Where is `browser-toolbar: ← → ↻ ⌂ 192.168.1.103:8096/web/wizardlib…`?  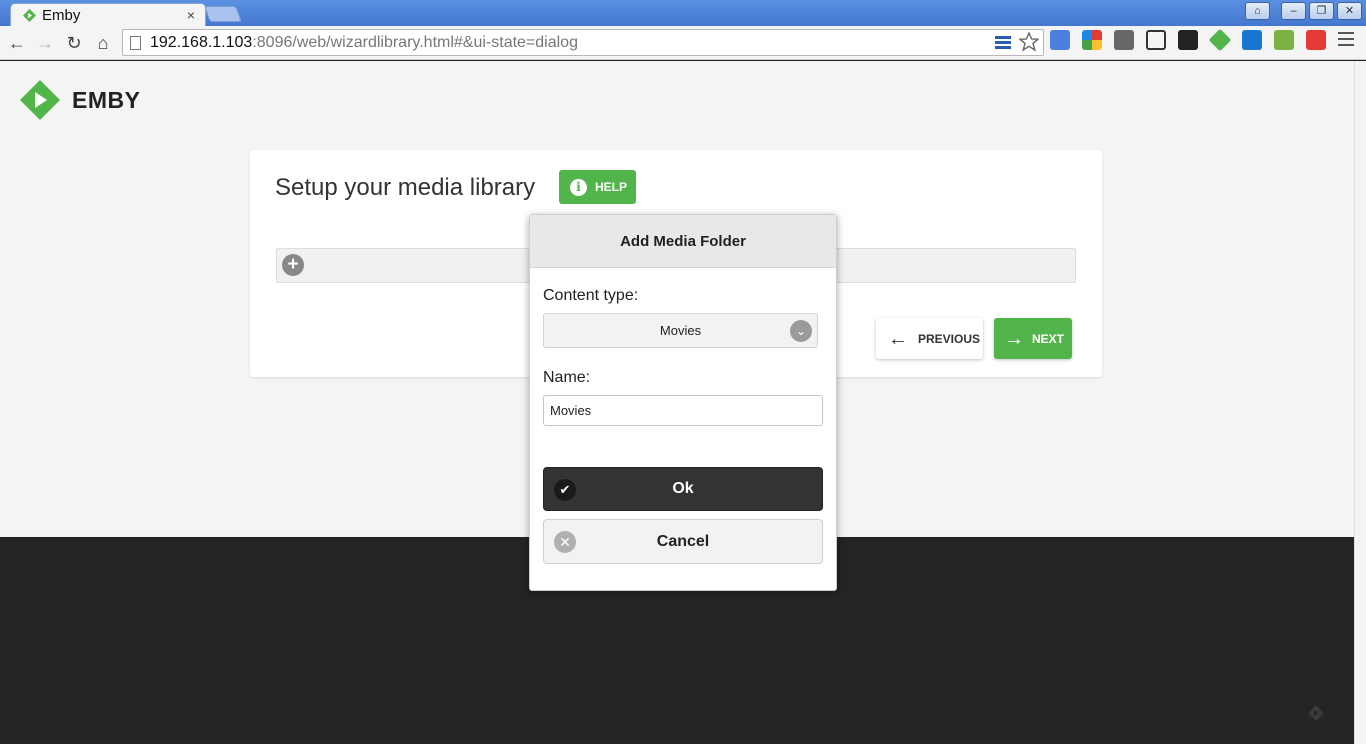 browser-toolbar: ← → ↻ ⌂ 192.168.1.103:8096/web/wizardlib… is located at coordinates (683, 43).